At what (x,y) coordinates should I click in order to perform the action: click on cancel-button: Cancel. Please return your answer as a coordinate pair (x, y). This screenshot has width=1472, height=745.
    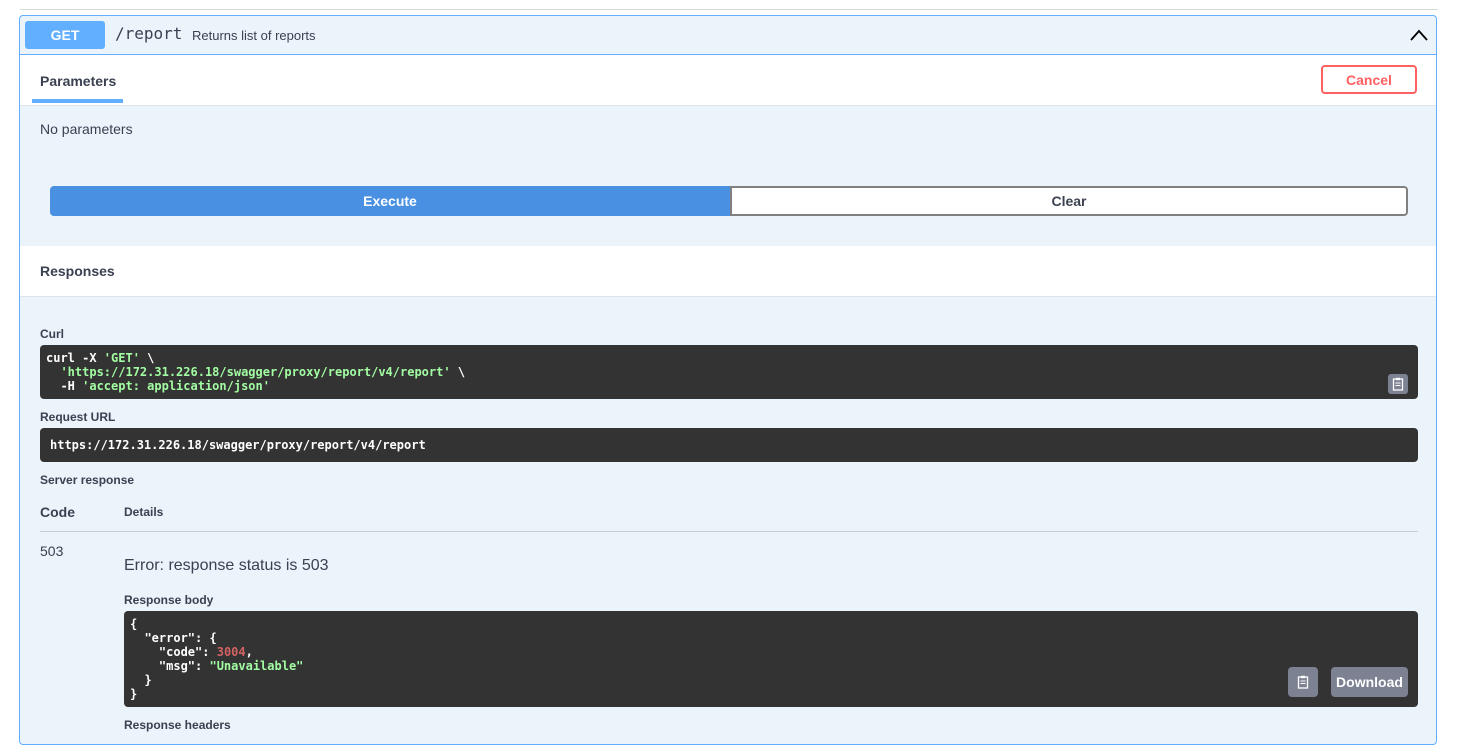
    Looking at the image, I should click on (1369, 79).